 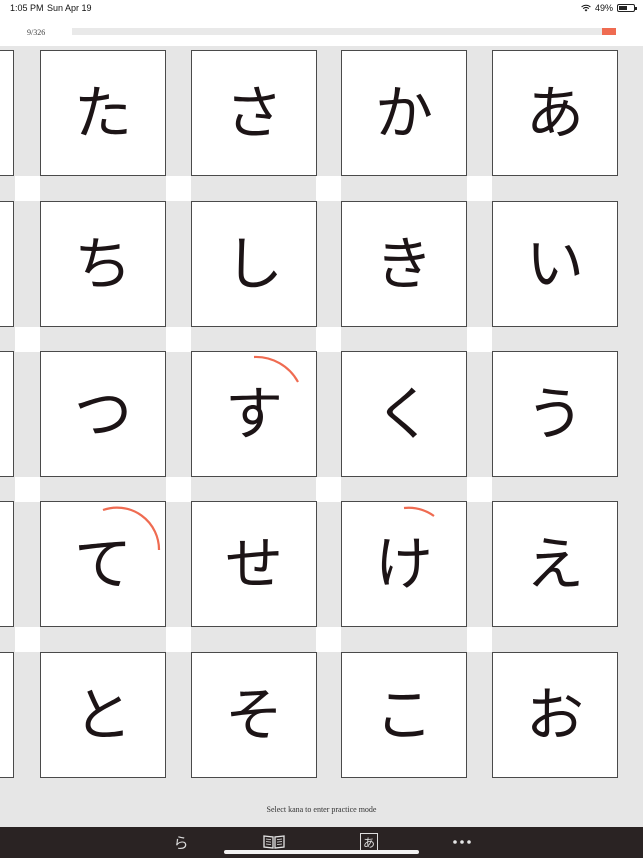 I want to click on kana-glyph: う, so click(x=554, y=414).